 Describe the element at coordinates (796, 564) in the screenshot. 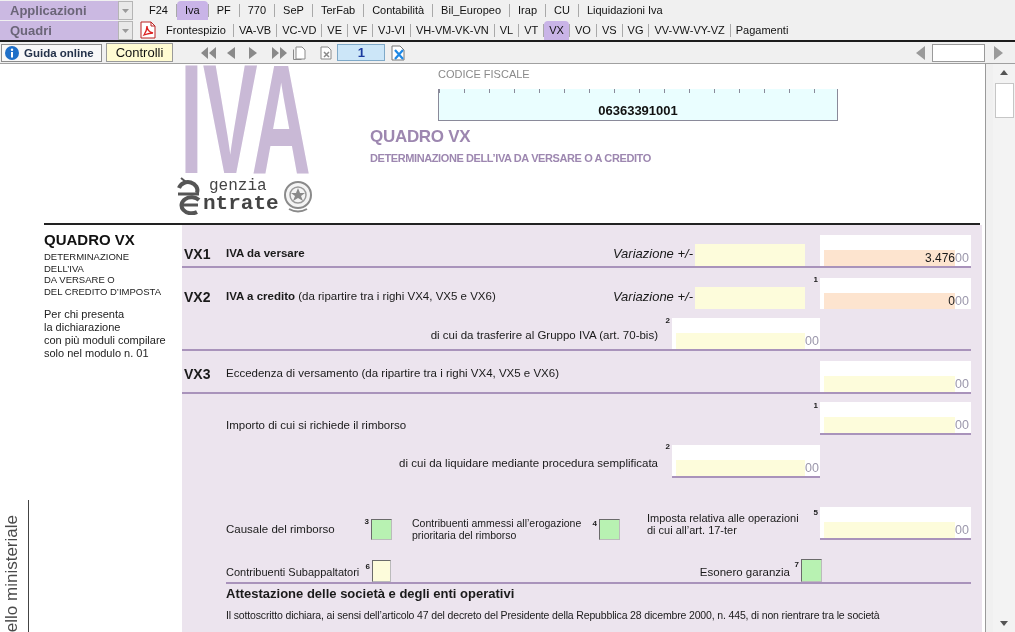

I see `field-number: 7` at that location.